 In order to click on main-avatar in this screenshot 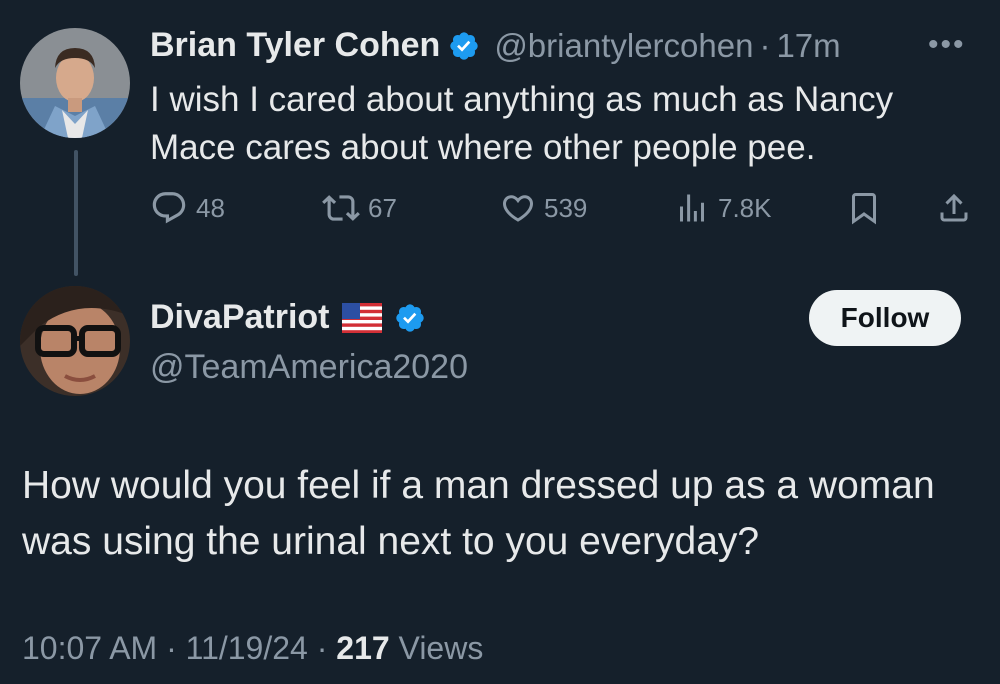, I will do `click(75, 341)`.